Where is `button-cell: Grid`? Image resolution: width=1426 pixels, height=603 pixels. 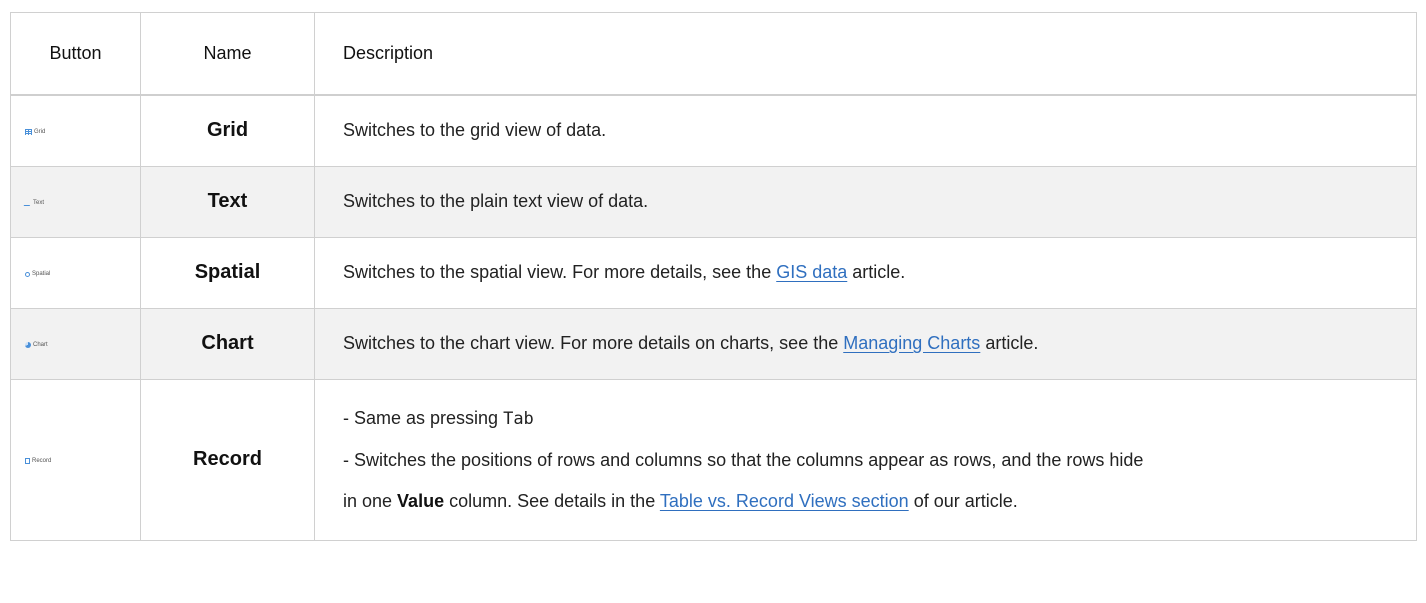
button-cell: Grid is located at coordinates (75, 130).